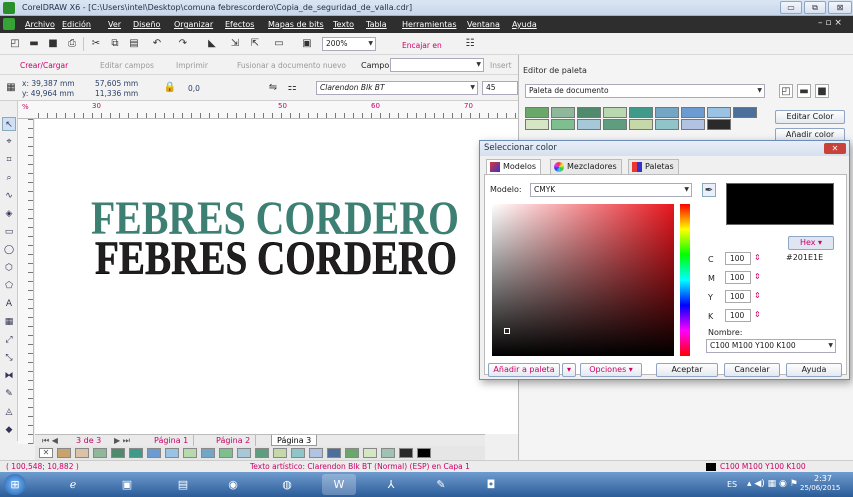 This screenshot has height=497, width=853. Describe the element at coordinates (738, 258) in the screenshot. I see `cyan-input: 100` at that location.